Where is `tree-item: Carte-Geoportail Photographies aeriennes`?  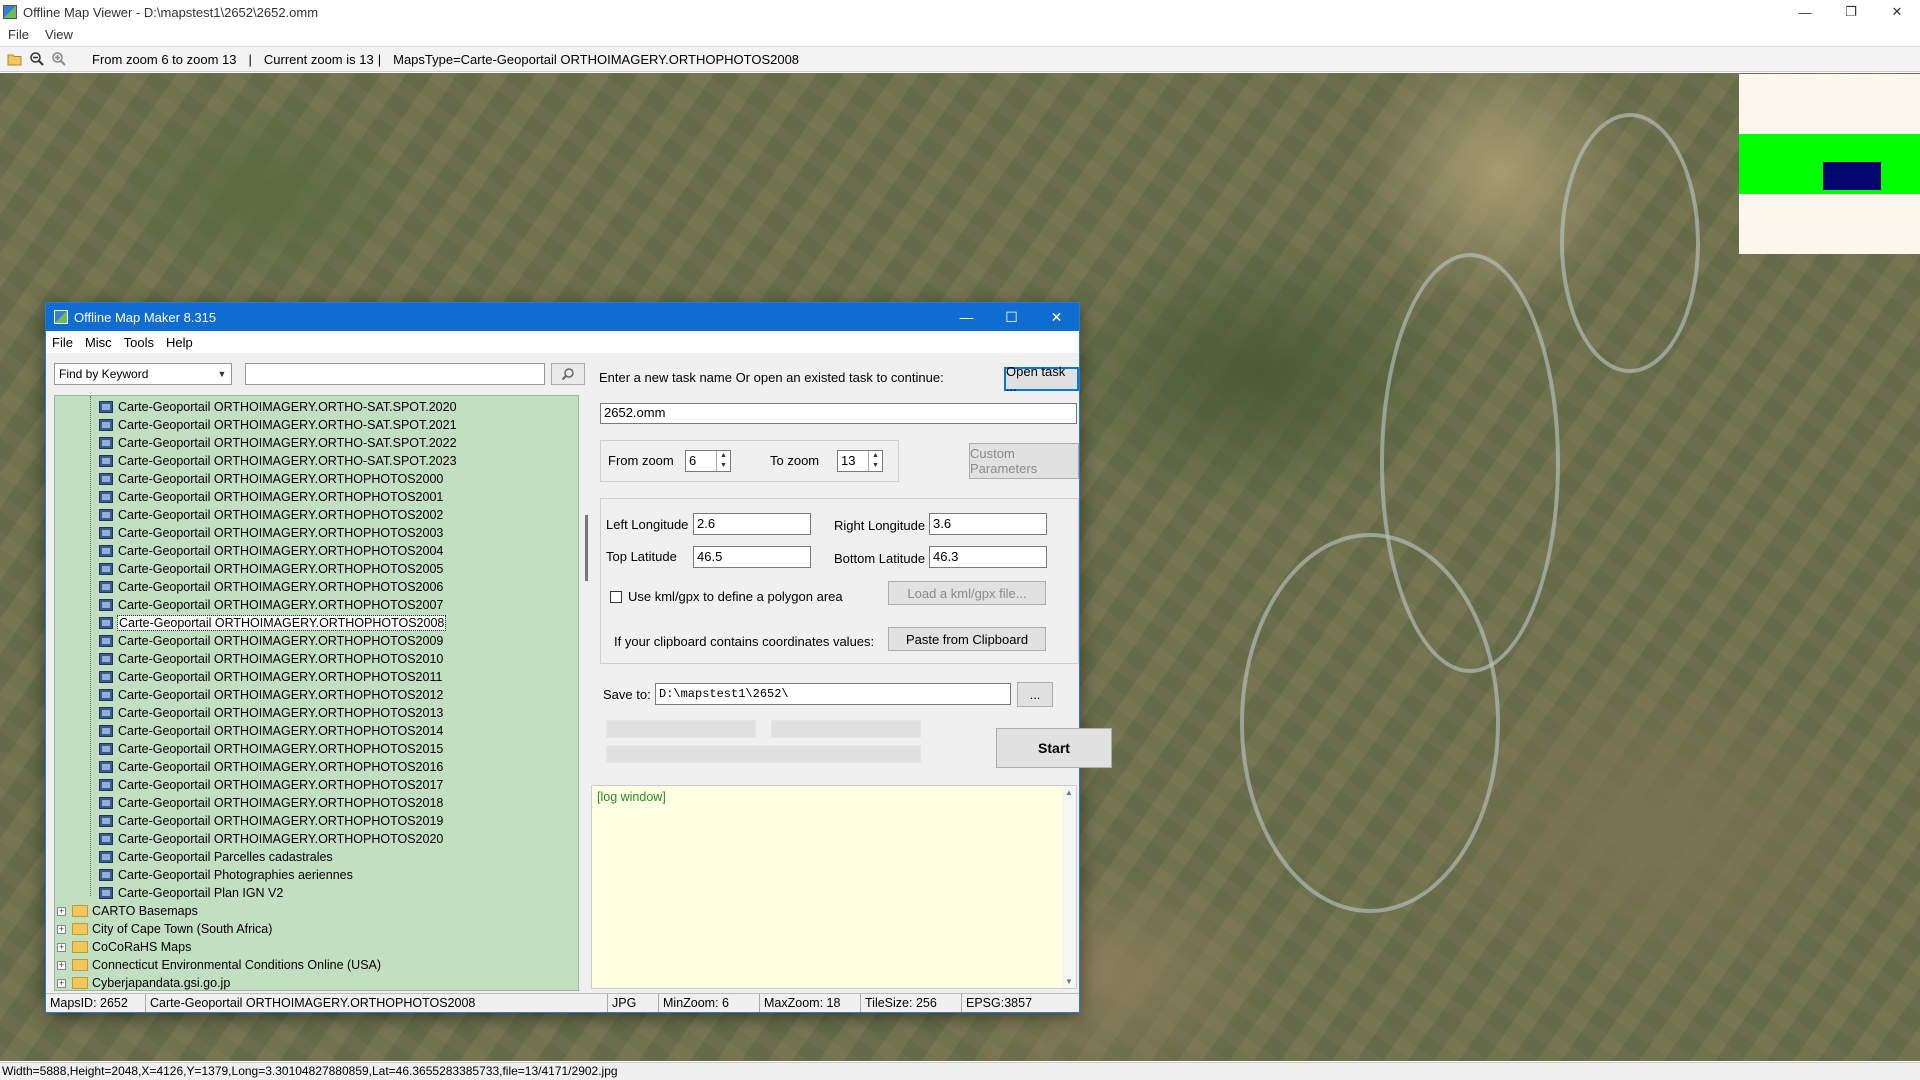
tree-item: Carte-Geoportail Photographies aeriennes is located at coordinates (226, 875).